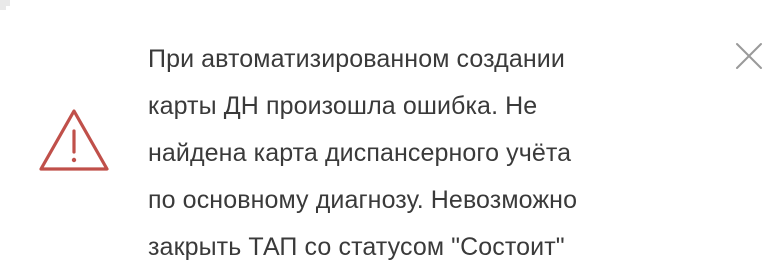 This screenshot has width=777, height=271. I want to click on message-line: найдена карта диспансерного учёта, so click(360, 153).